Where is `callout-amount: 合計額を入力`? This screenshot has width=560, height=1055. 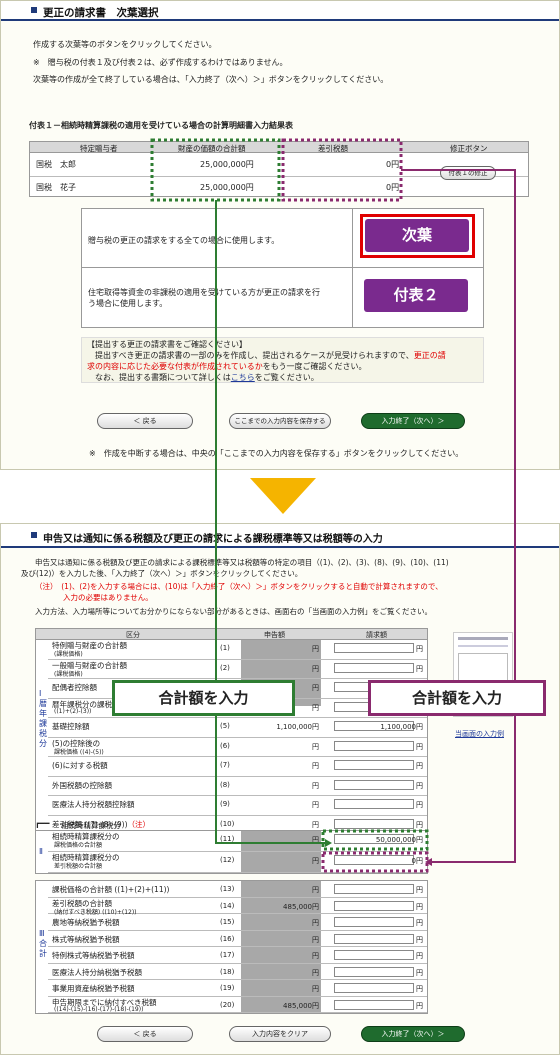
callout-amount: 合計額を入力 is located at coordinates (203, 698).